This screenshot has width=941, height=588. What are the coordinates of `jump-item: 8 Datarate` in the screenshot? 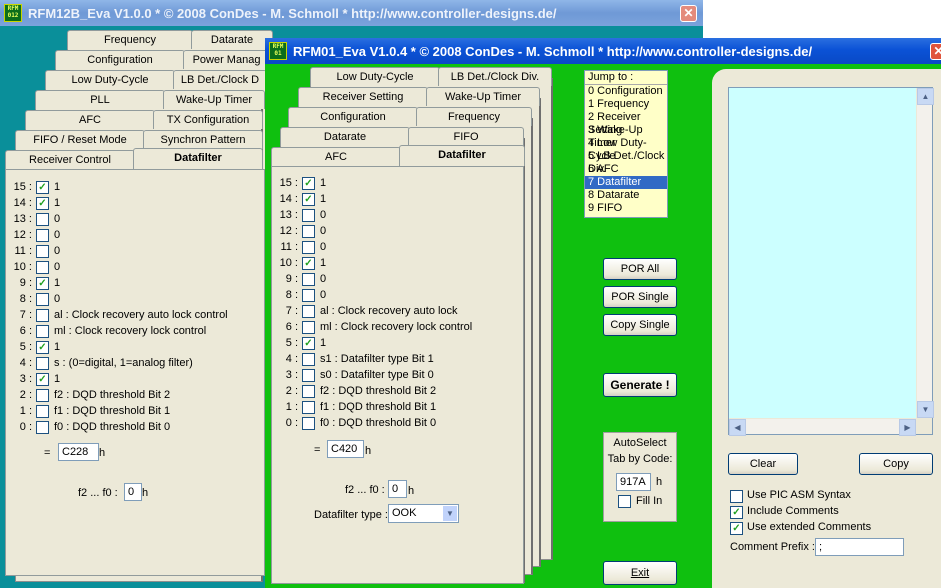 It's located at (626, 195).